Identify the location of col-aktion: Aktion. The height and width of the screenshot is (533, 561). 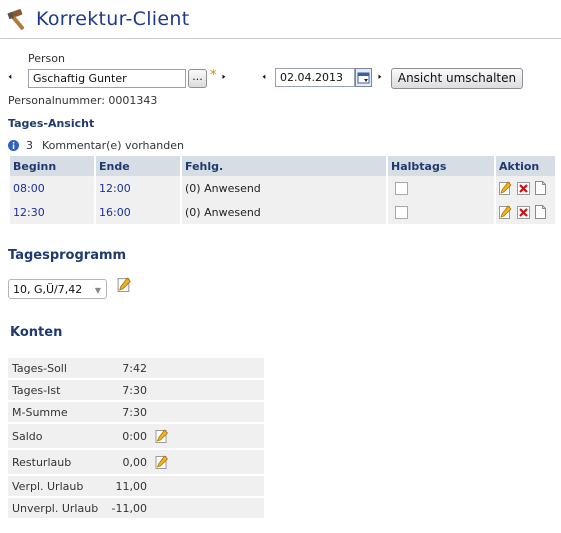
(525, 166).